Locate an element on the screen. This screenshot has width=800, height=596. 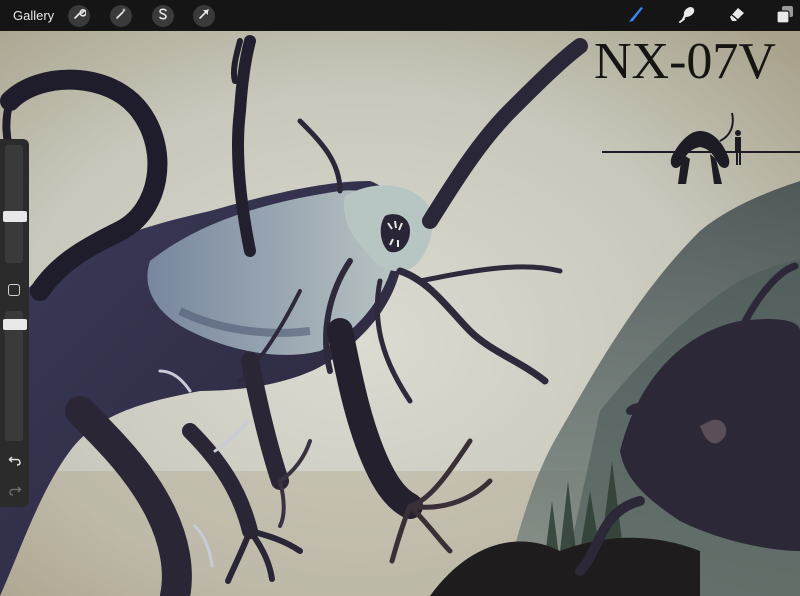
artwork-title-text: NX-07V is located at coordinates (685, 61).